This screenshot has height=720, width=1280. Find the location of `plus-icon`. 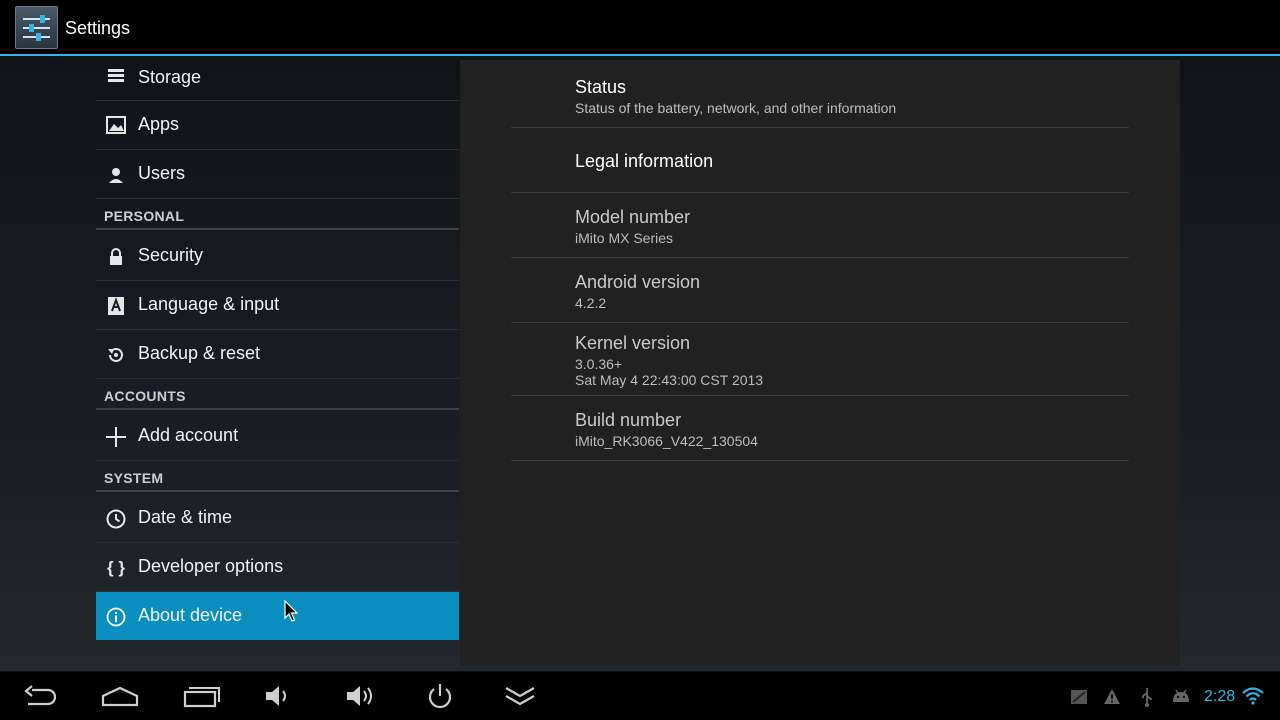

plus-icon is located at coordinates (116, 437).